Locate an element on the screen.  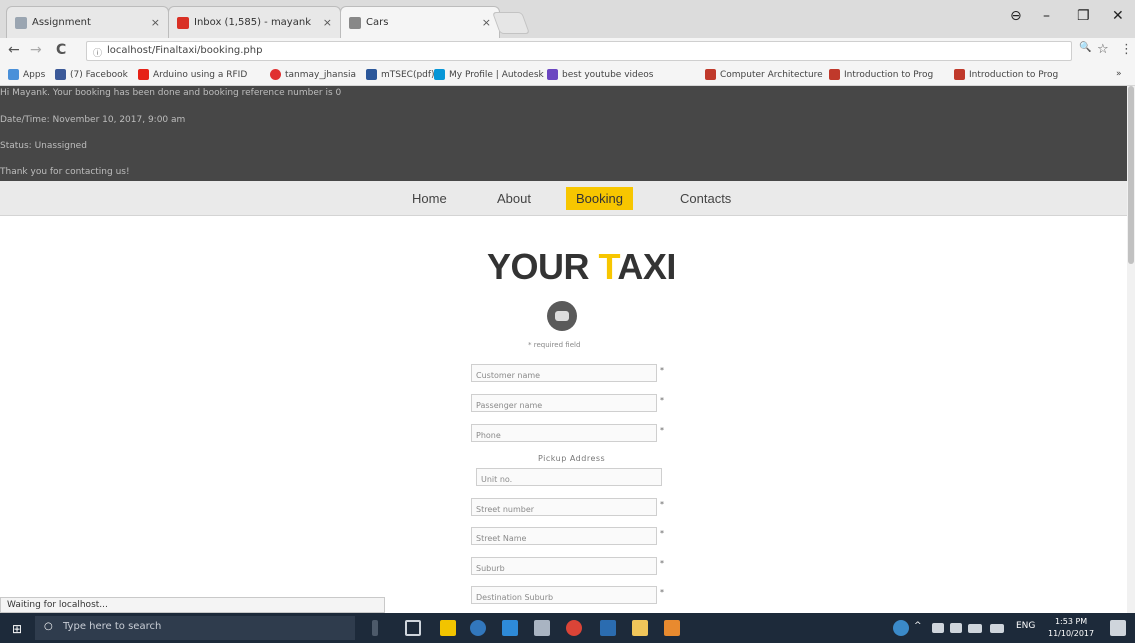
thank-you-message: Thank you for contacting us! is located at coordinates (65, 172).